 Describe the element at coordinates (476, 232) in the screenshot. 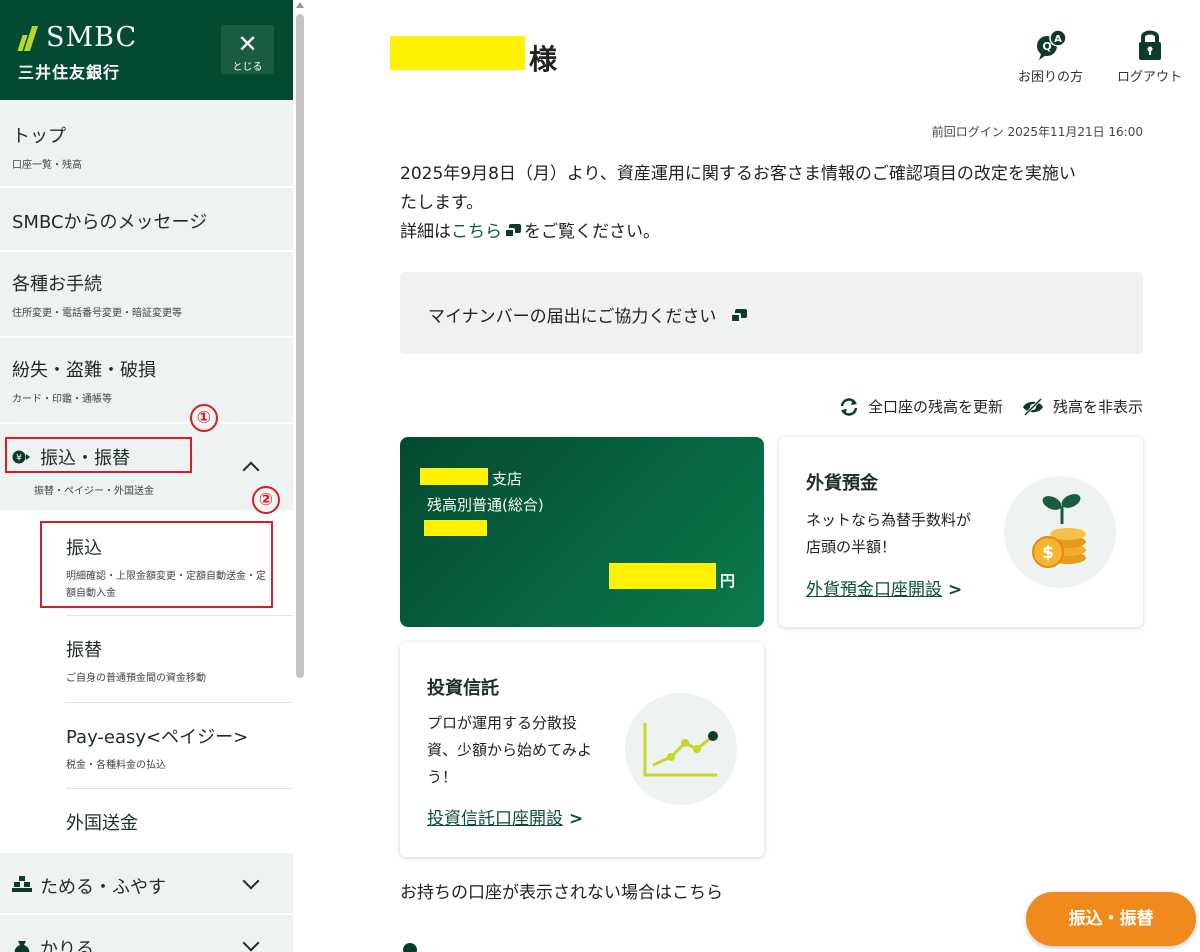

I see `notice-details-link: こちら` at that location.